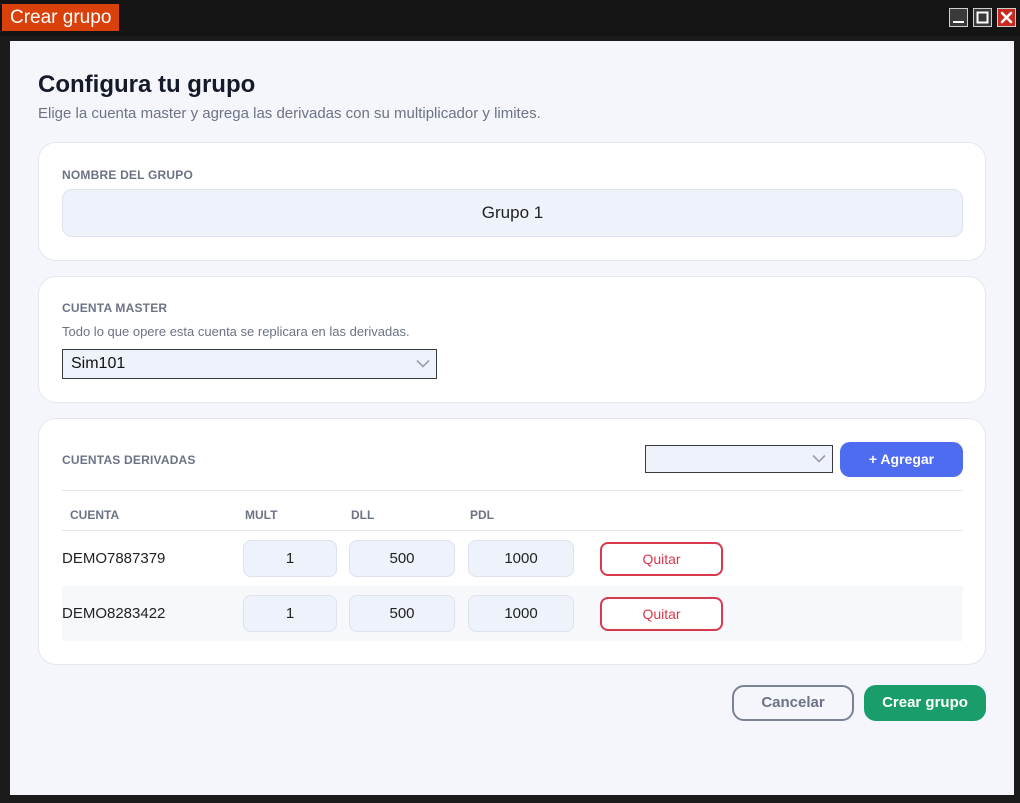  Describe the element at coordinates (127, 175) in the screenshot. I see `group-name-label: NOMBRE DEL GRUPO` at that location.